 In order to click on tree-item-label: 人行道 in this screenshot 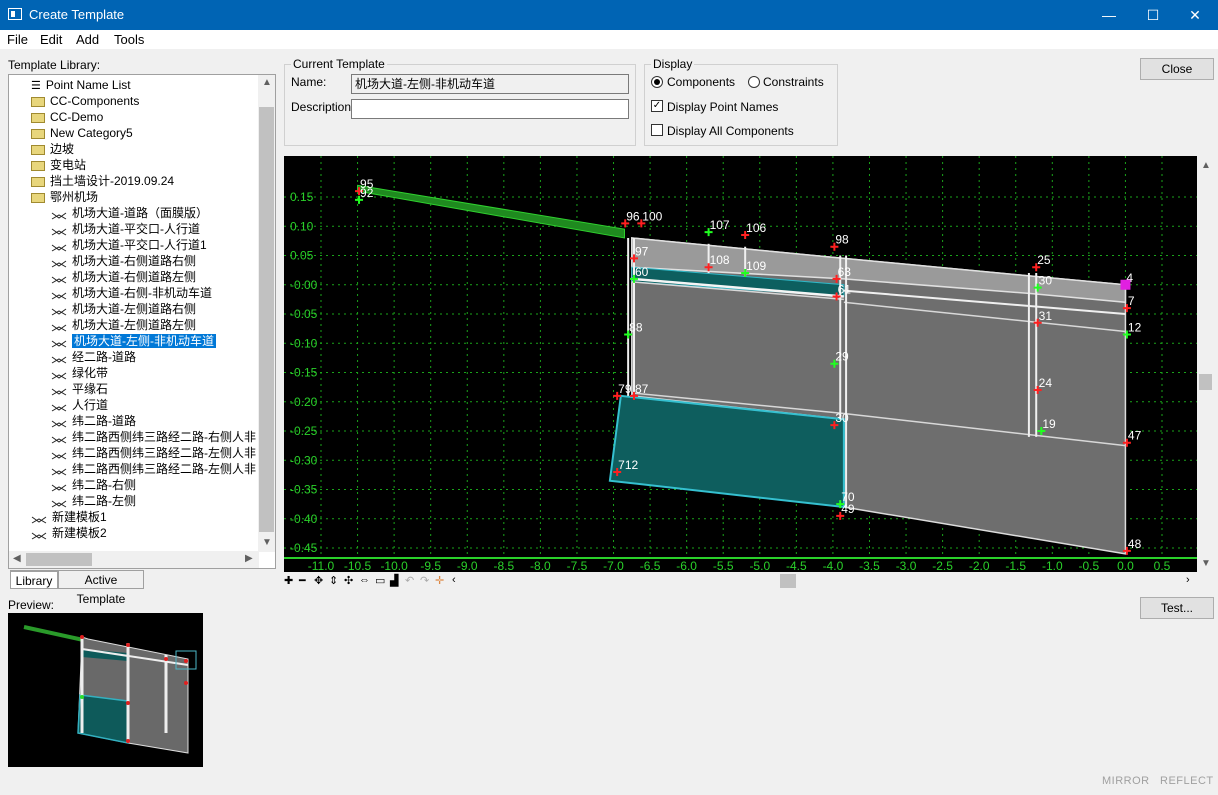, I will do `click(90, 405)`.